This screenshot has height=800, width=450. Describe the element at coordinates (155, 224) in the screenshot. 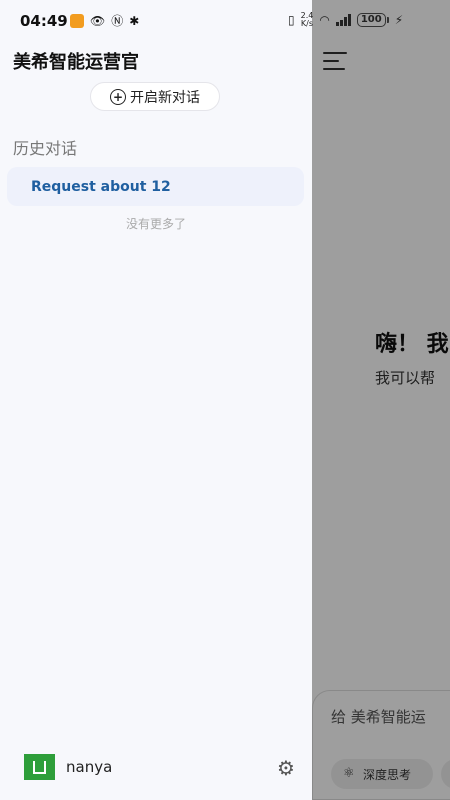

I see `no-more-text: 没有更多了` at that location.